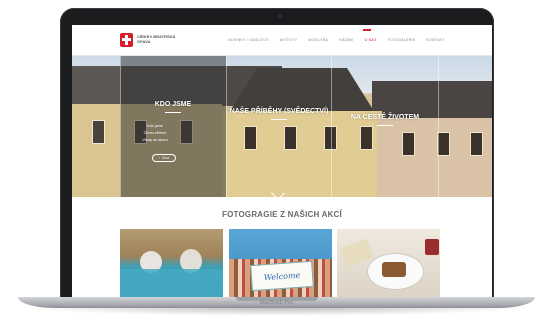 This screenshot has height=320, width=553. I want to click on gallery-photo-baptism, so click(171, 263).